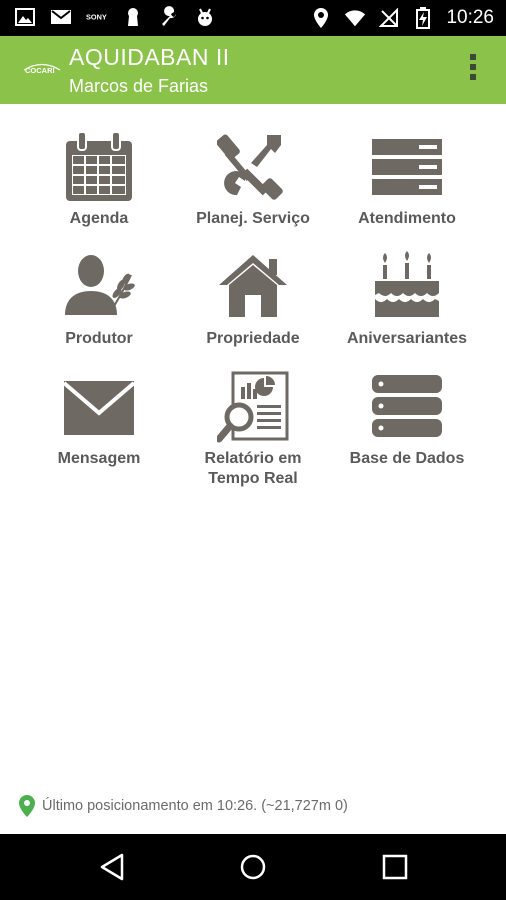 This screenshot has width=506, height=900. What do you see at coordinates (100, 285) in the screenshot?
I see `farmer-icon` at bounding box center [100, 285].